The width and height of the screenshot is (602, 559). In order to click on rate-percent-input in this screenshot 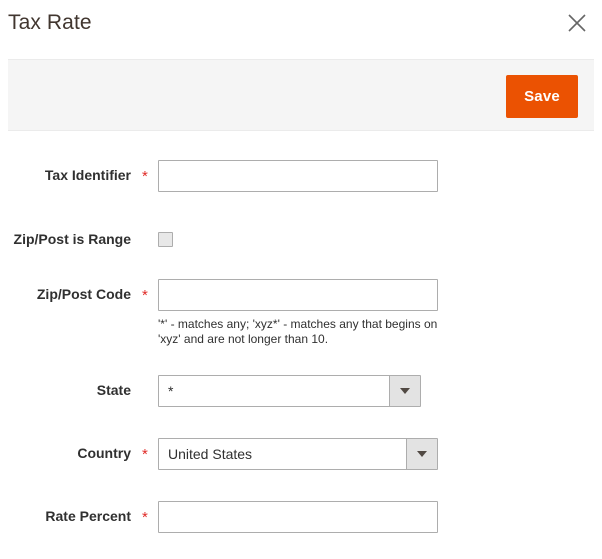, I will do `click(298, 517)`.